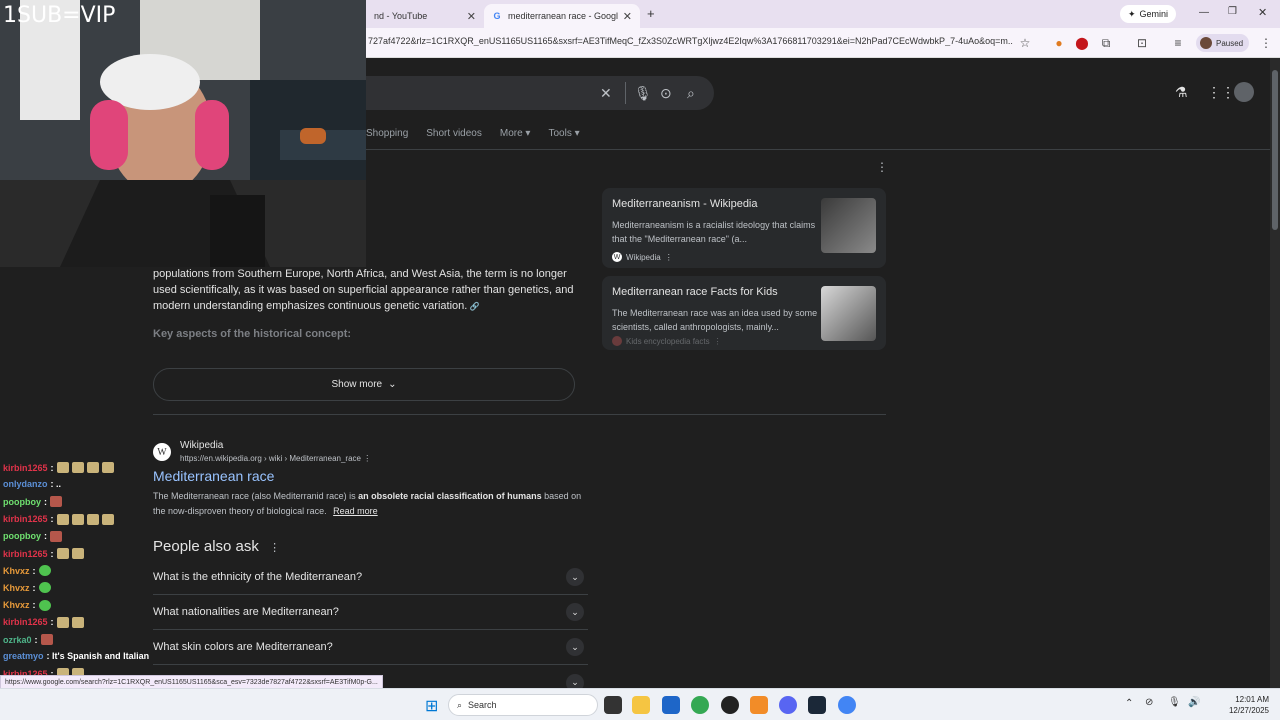 This screenshot has width=1280, height=720. What do you see at coordinates (613, 705) in the screenshot?
I see `task-view-icon` at bounding box center [613, 705].